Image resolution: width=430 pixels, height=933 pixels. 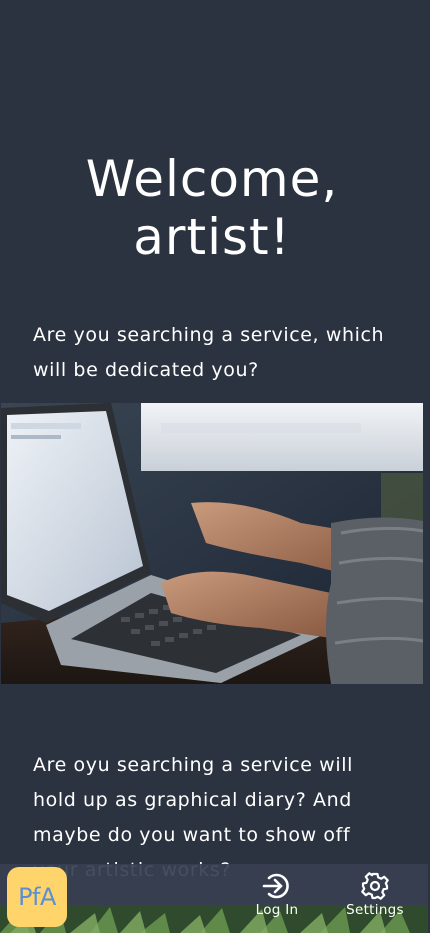 I want to click on app-logo: PfA, so click(x=37, y=897).